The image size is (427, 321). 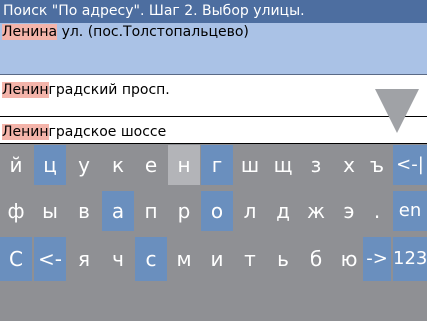 I want to click on key-э: э, so click(x=349, y=211).